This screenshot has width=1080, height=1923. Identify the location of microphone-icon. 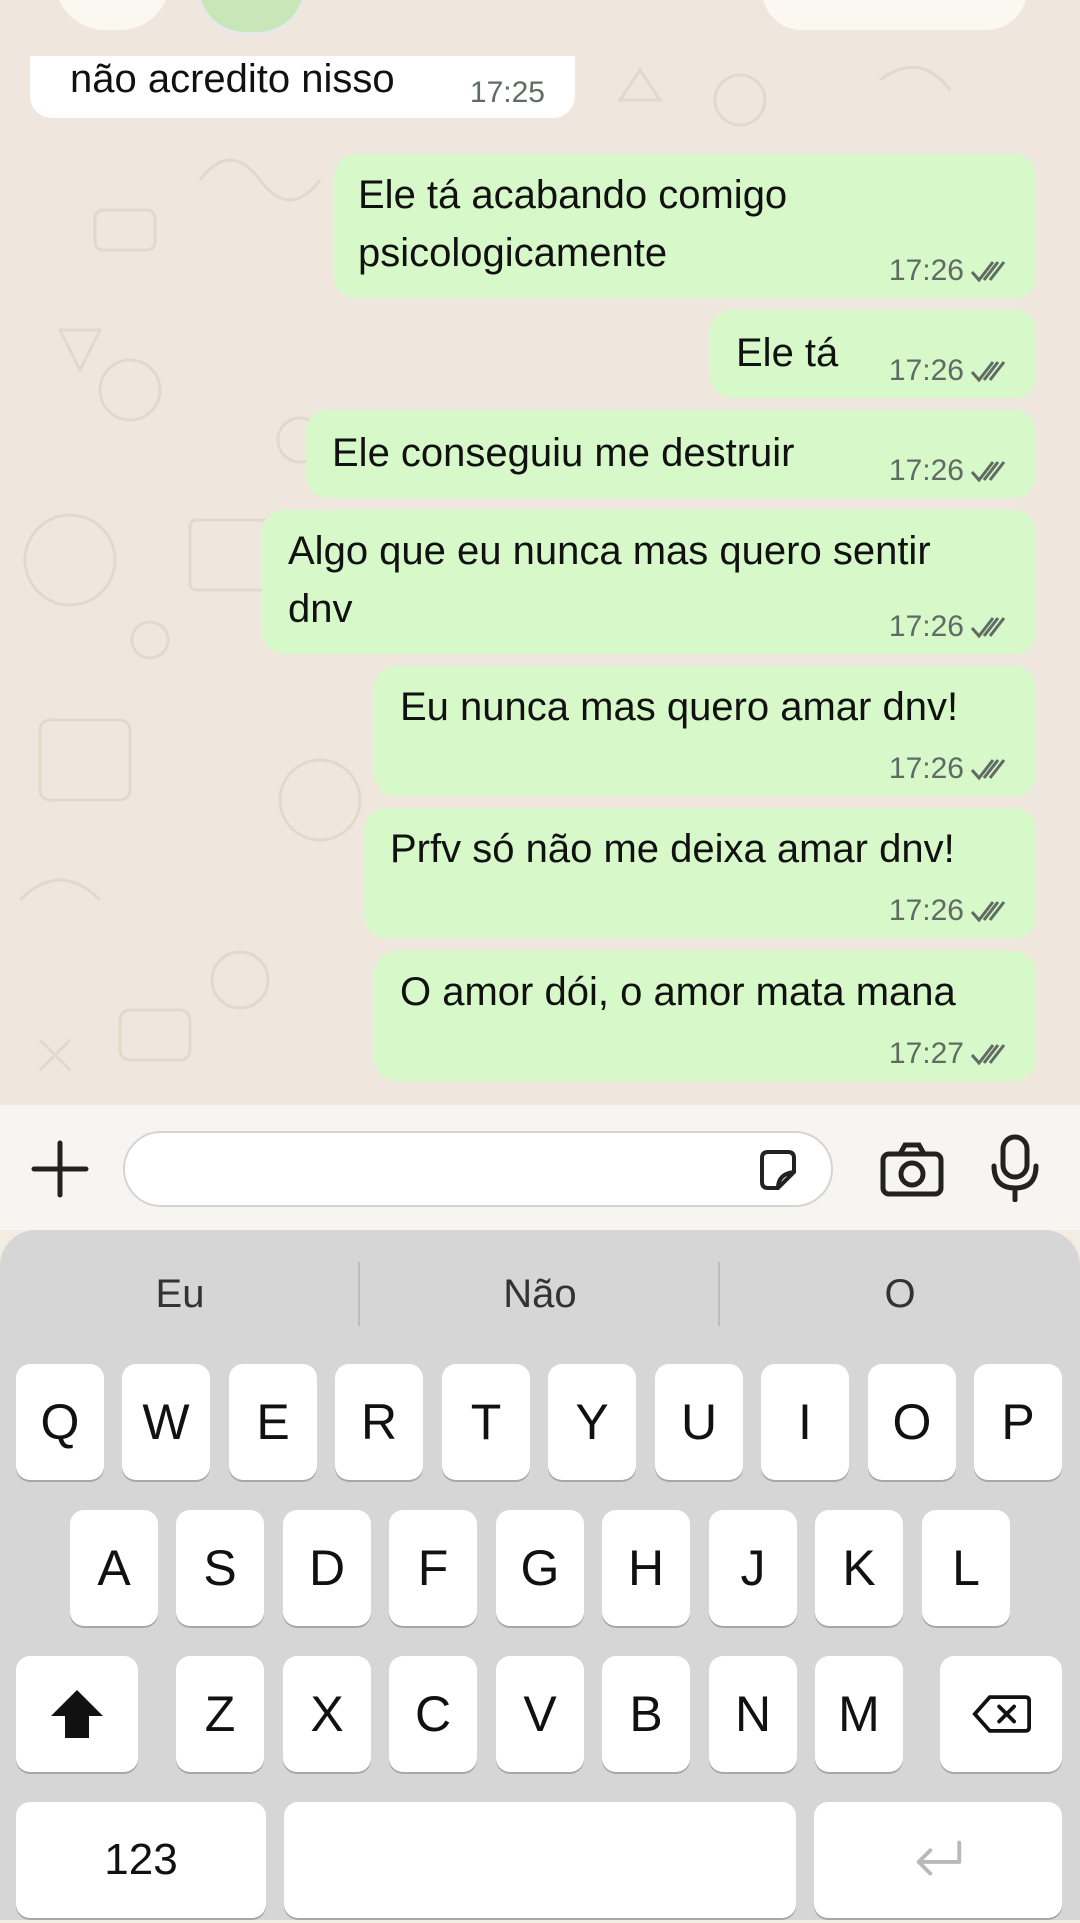
(1015, 1168).